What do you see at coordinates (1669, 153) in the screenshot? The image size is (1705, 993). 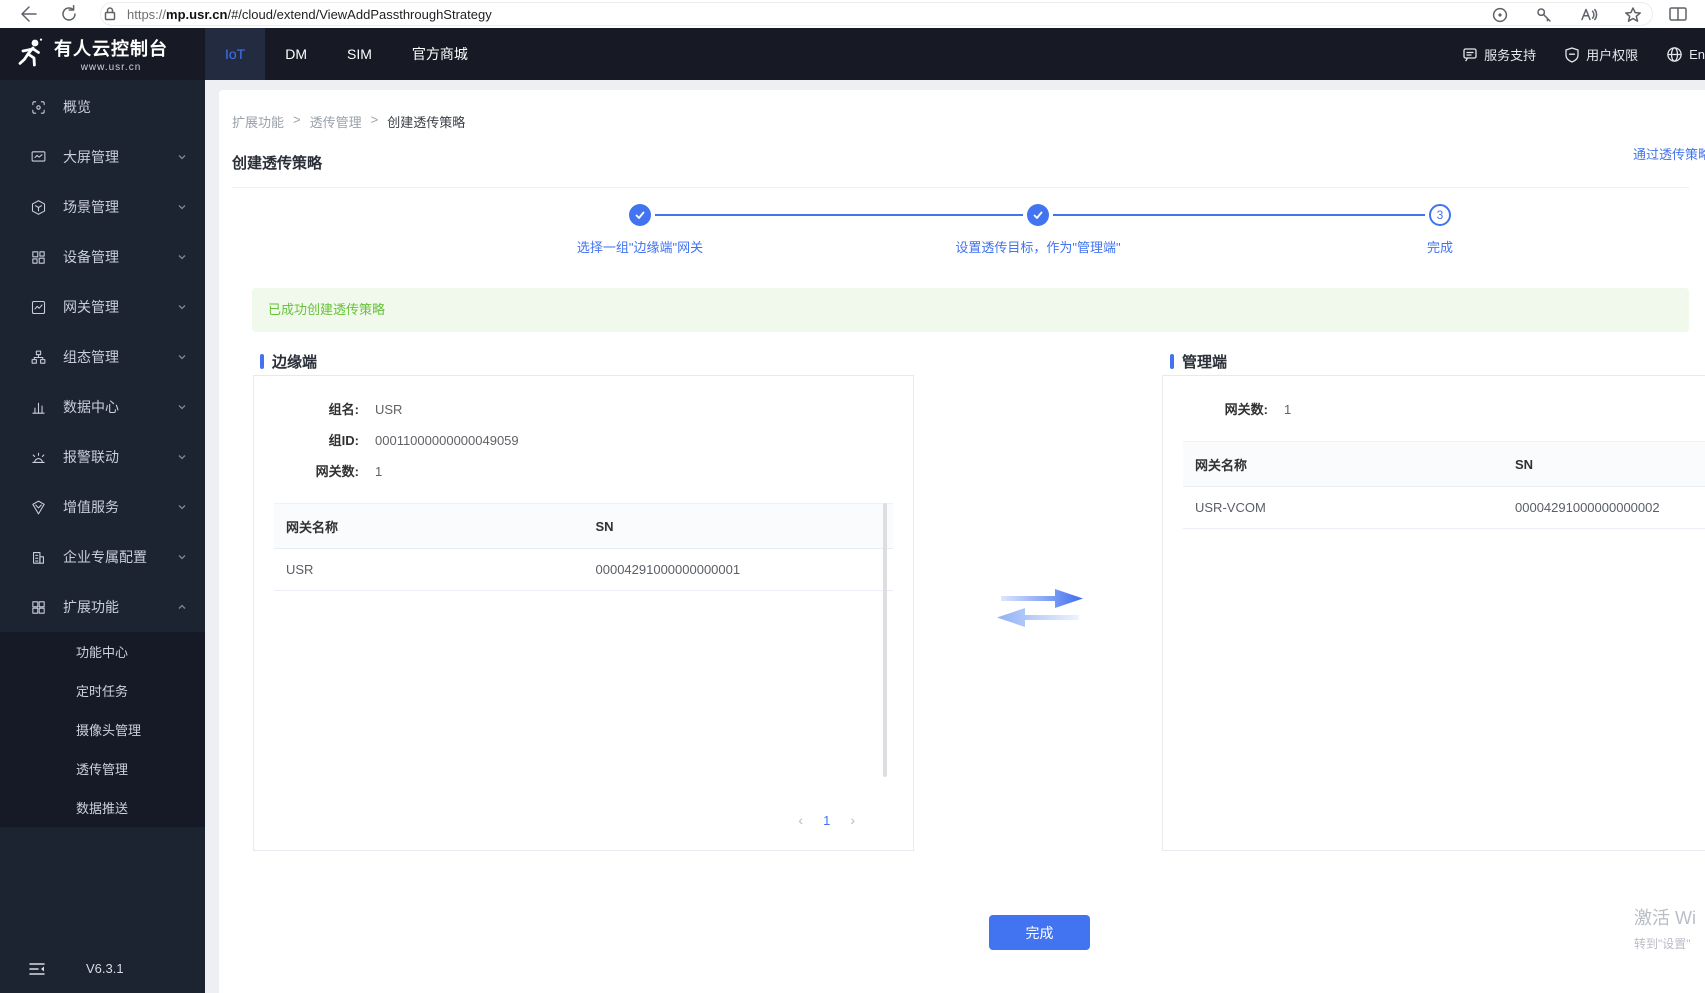 I see `passthrough-strategy-link: 通过透传策略` at bounding box center [1669, 153].